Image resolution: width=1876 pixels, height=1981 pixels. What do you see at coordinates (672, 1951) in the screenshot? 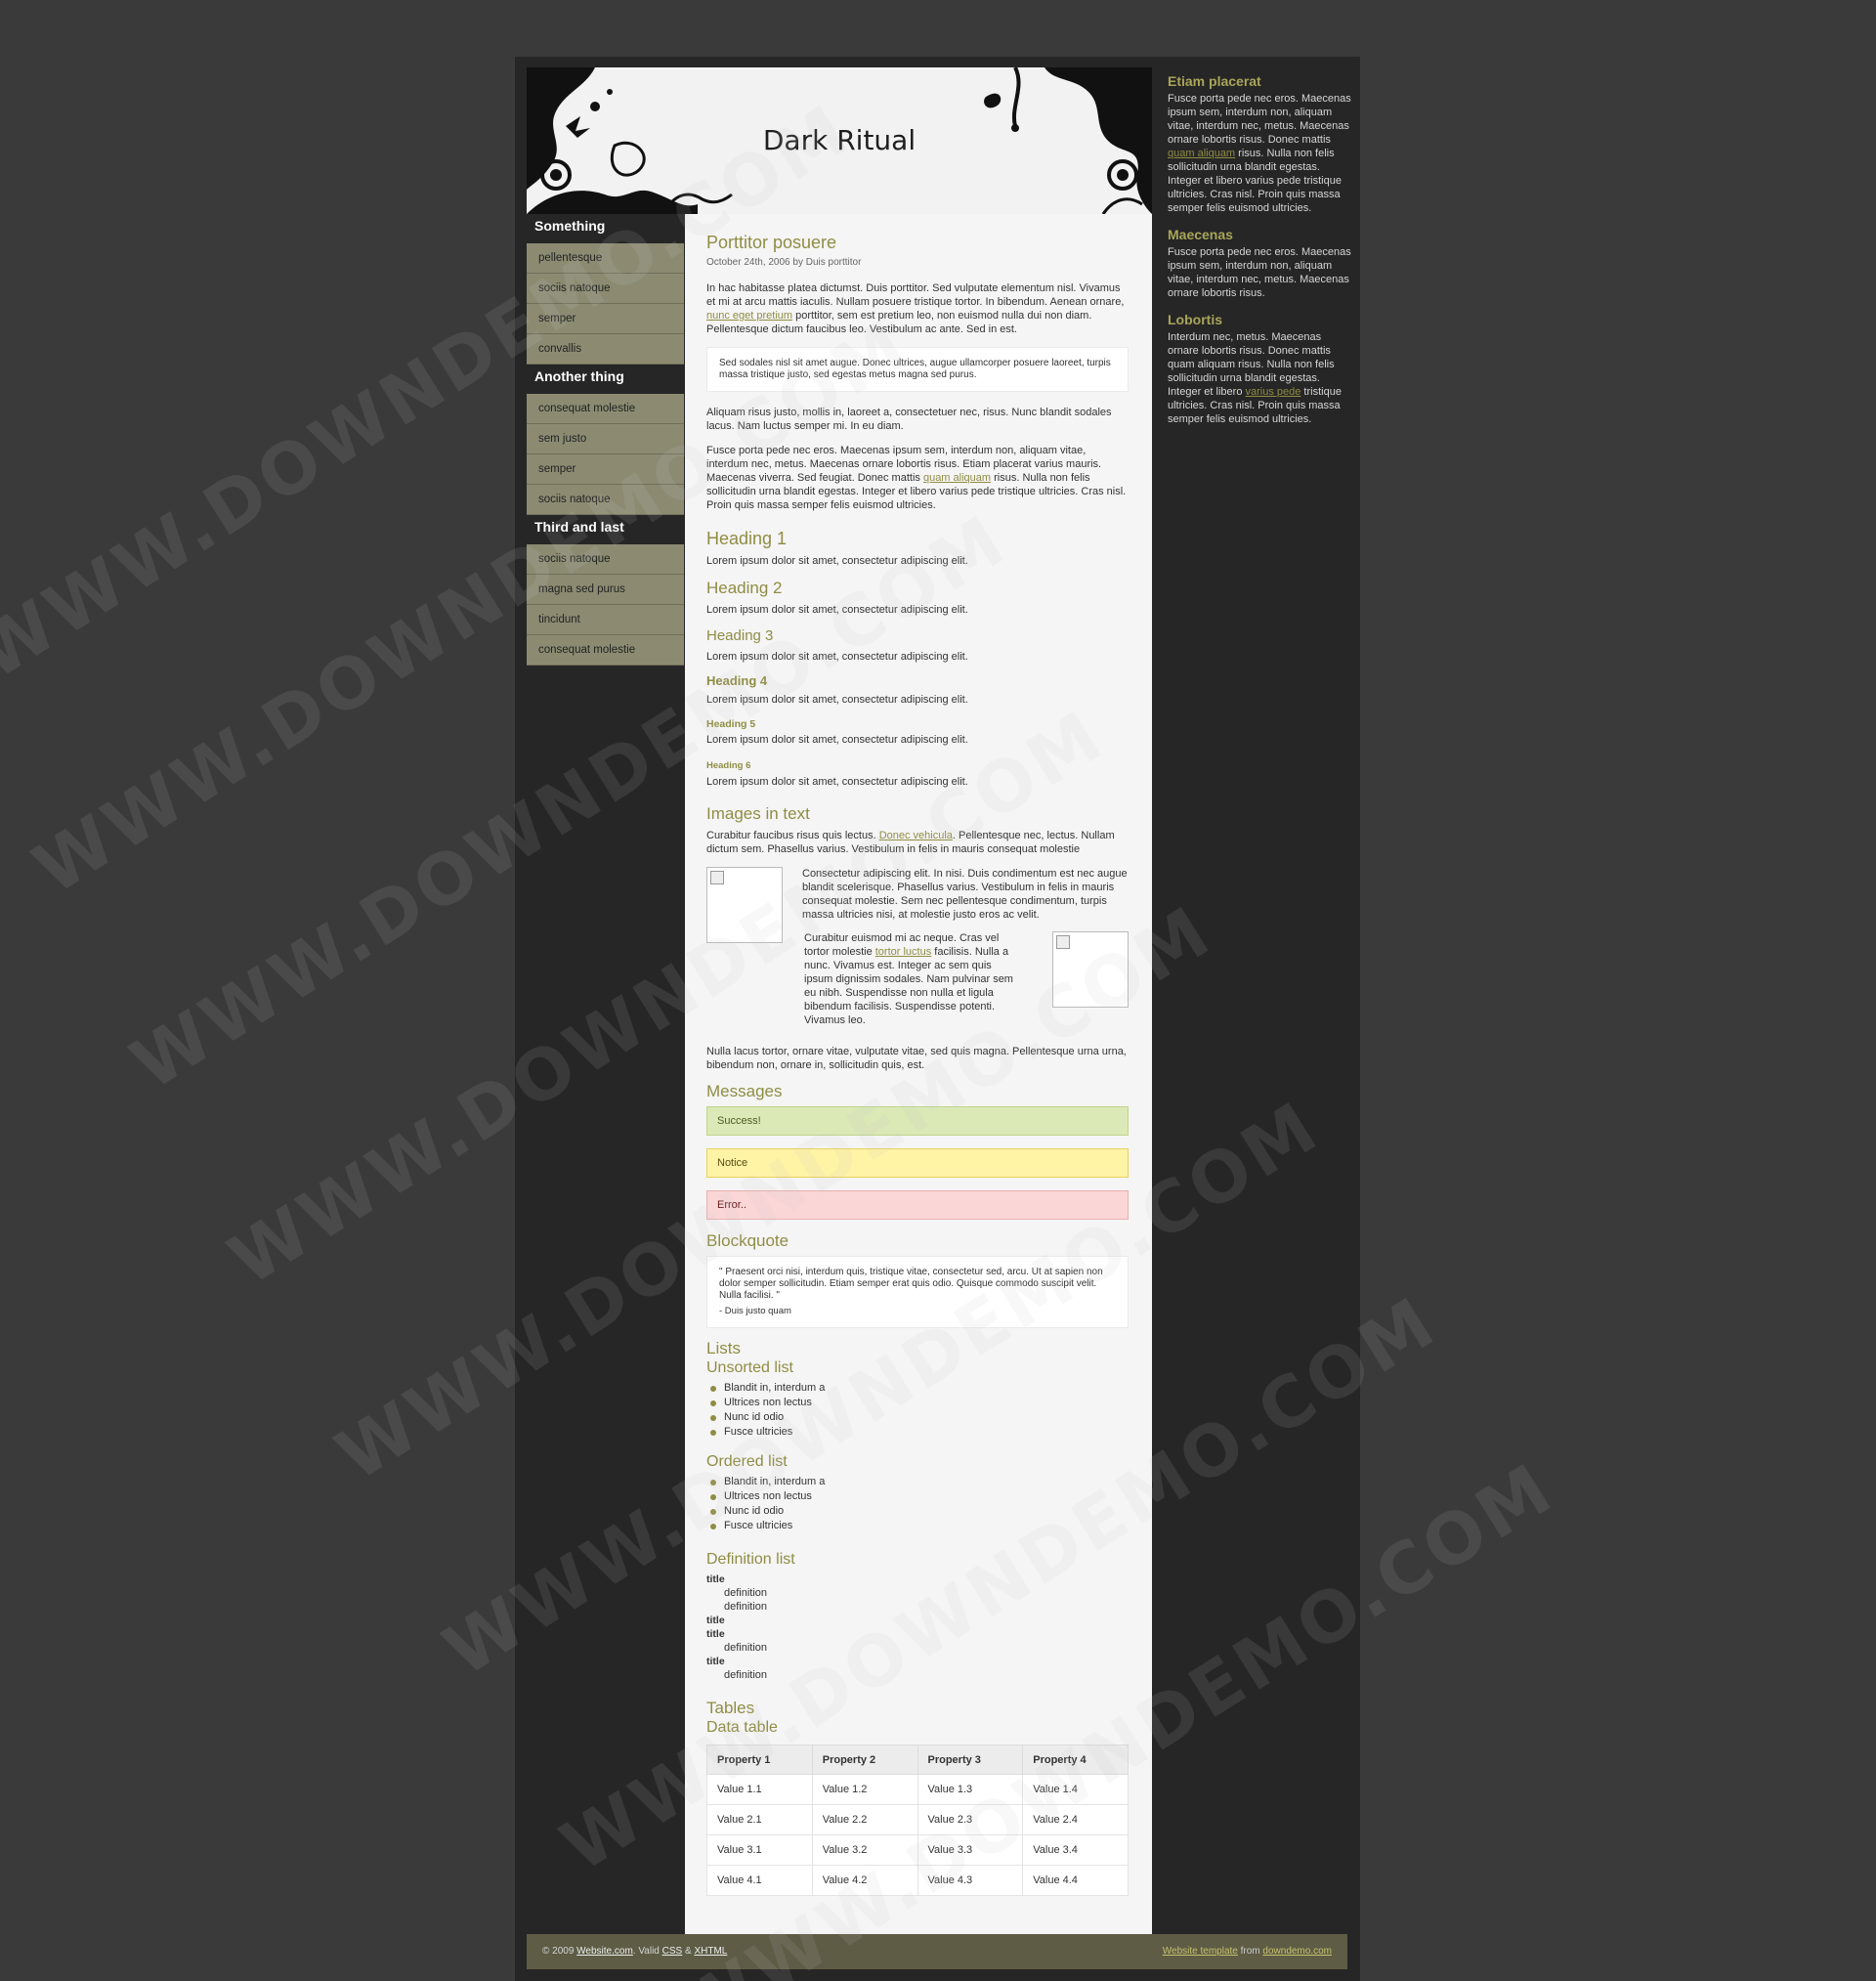
I see `footer-css-link: CSS` at bounding box center [672, 1951].